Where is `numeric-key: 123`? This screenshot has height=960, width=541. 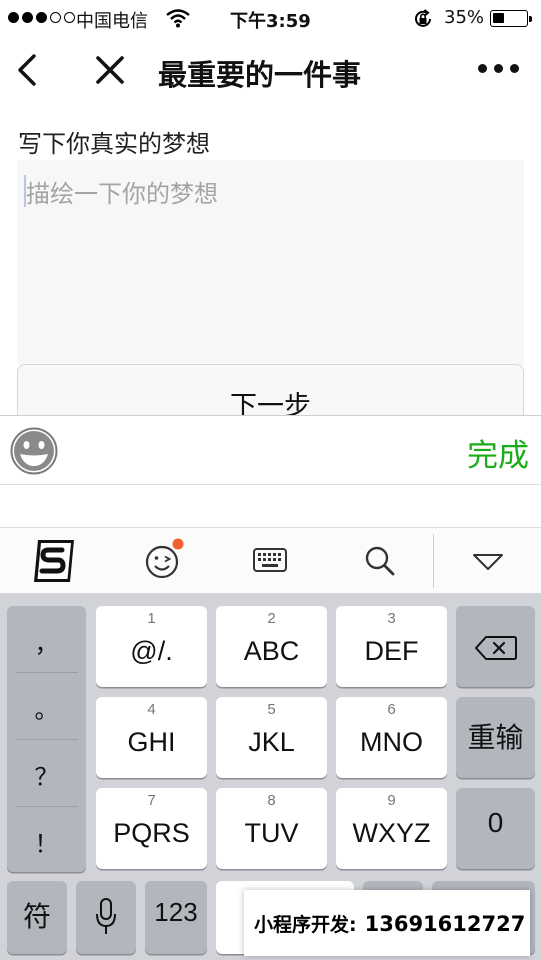 numeric-key: 123 is located at coordinates (176, 917).